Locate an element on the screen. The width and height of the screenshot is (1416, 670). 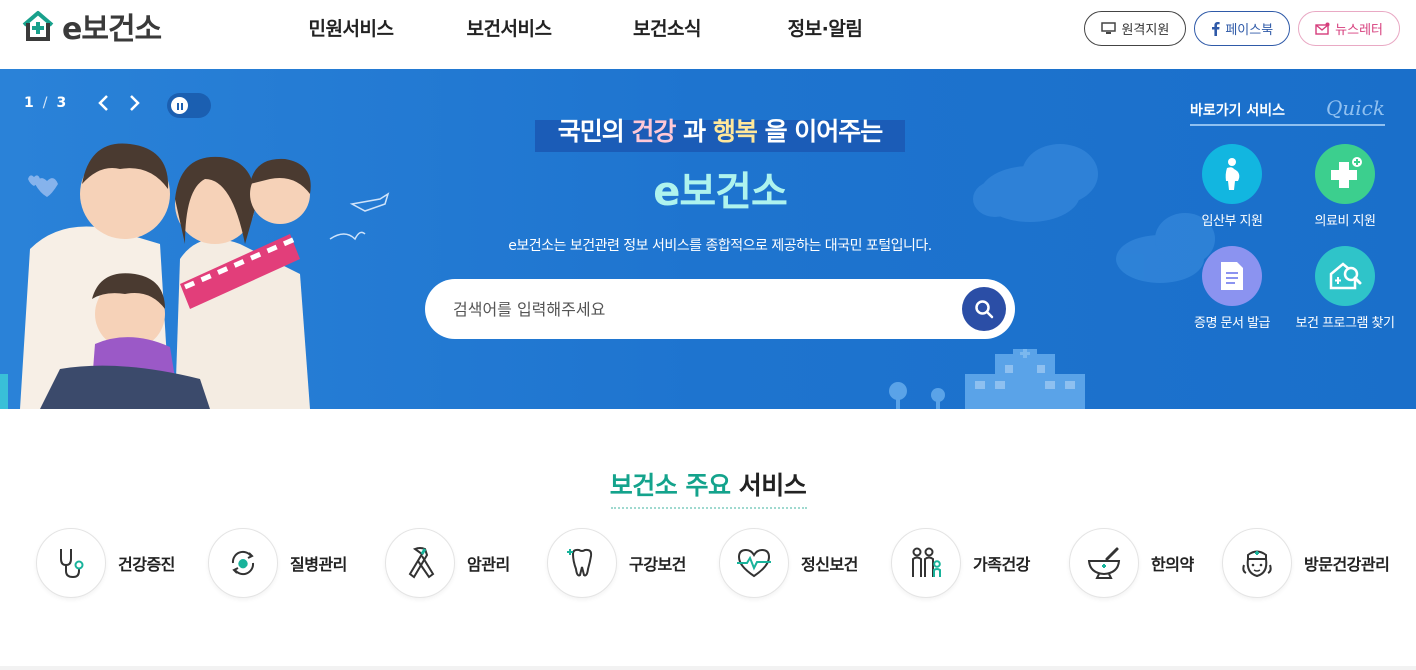
service-family-health: 가족건강 is located at coordinates (960, 563).